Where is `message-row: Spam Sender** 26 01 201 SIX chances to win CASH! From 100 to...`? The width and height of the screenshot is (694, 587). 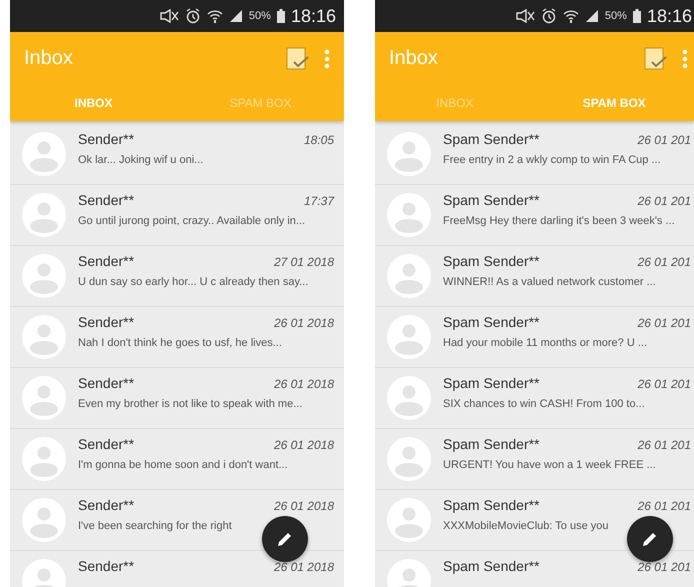 message-row: Spam Sender** 26 01 201 SIX chances to win CASH! From 100 to... is located at coordinates (534, 398).